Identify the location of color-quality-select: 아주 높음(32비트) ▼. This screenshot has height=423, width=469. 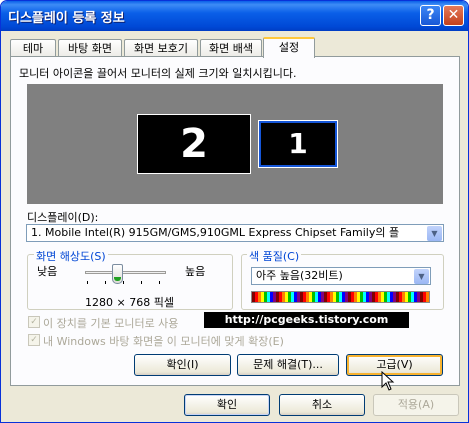
(341, 276).